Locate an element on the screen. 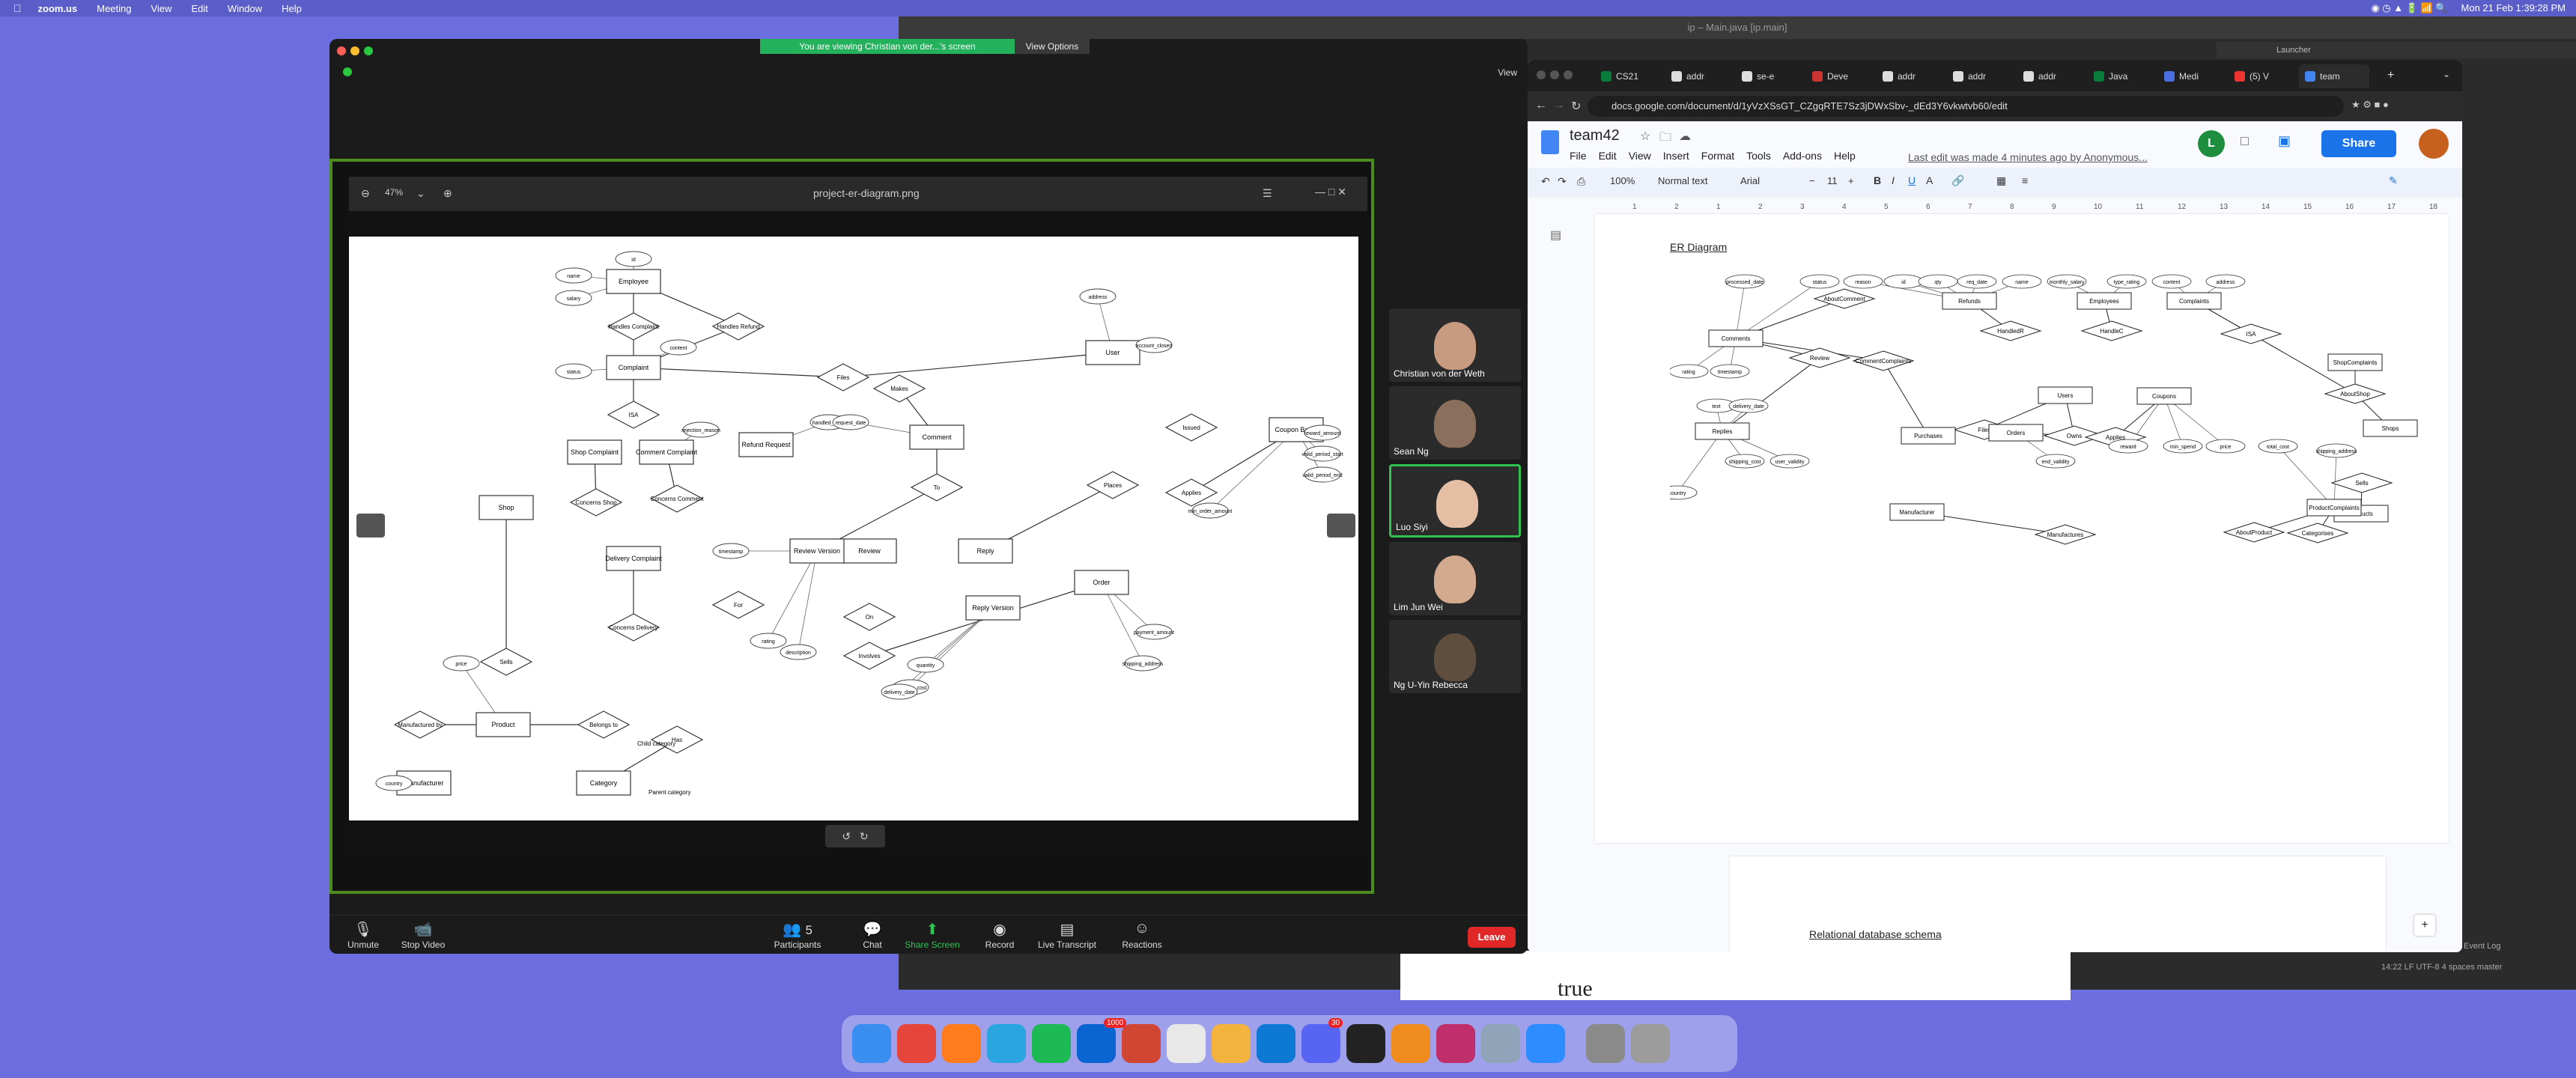 The height and width of the screenshot is (1078, 2576). avatar is located at coordinates (2434, 144).